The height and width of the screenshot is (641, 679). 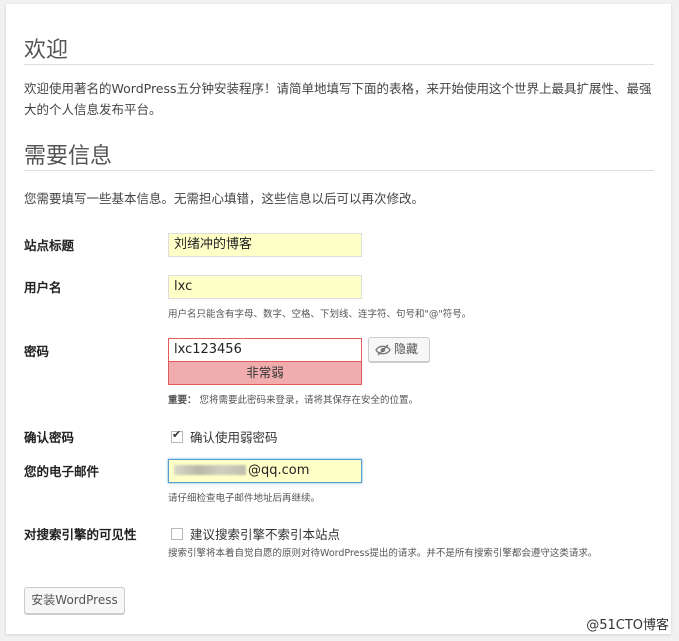 I want to click on hide-password-button: 隐藏, so click(x=399, y=349).